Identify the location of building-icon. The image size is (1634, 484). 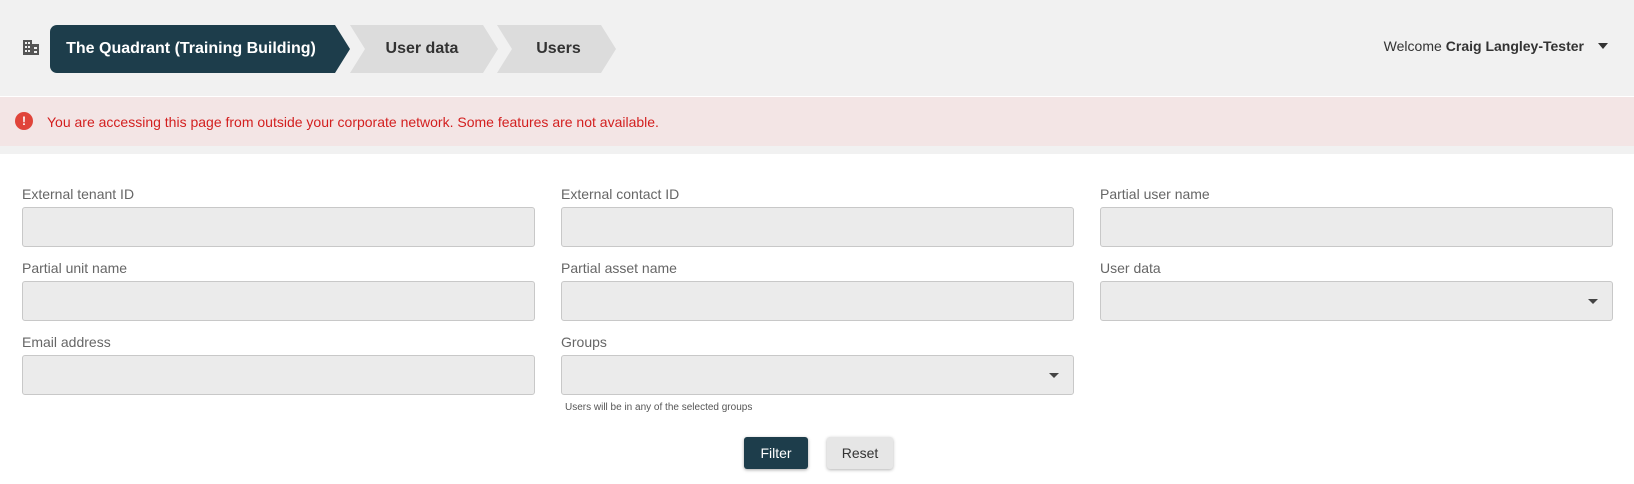
(31, 47).